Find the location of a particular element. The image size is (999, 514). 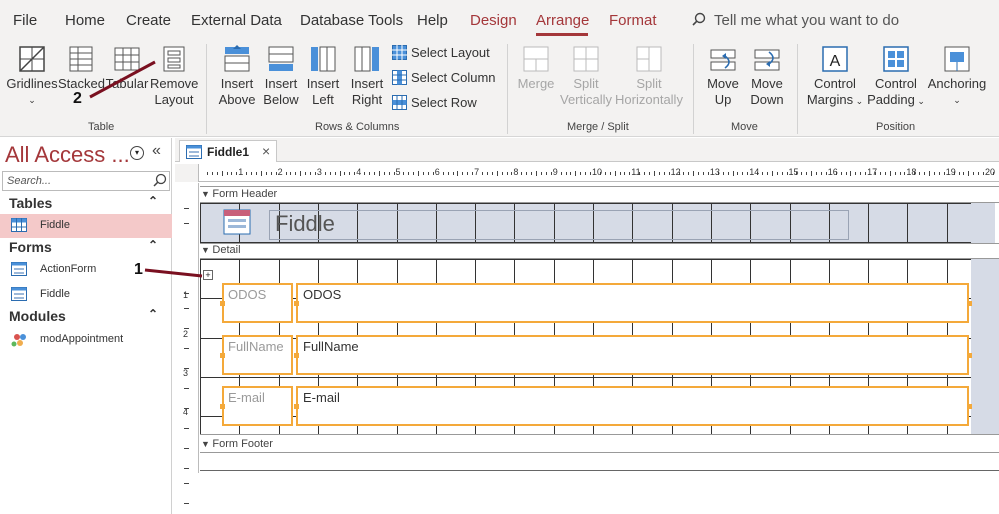

annotation-arrows is located at coordinates (146, 169).